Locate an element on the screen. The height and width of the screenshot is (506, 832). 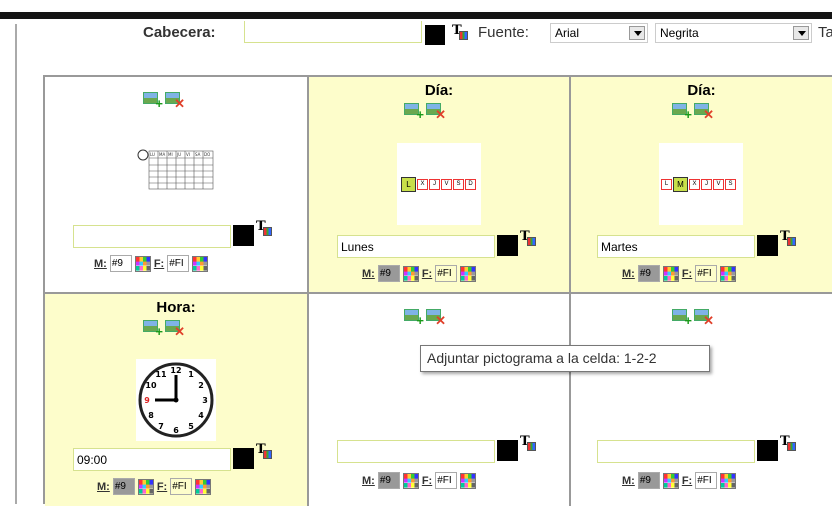
cell-1-1: + ✕ LU MA MI JU VI SA DO T M: #9 F: #FI is located at coordinates (177, 185).